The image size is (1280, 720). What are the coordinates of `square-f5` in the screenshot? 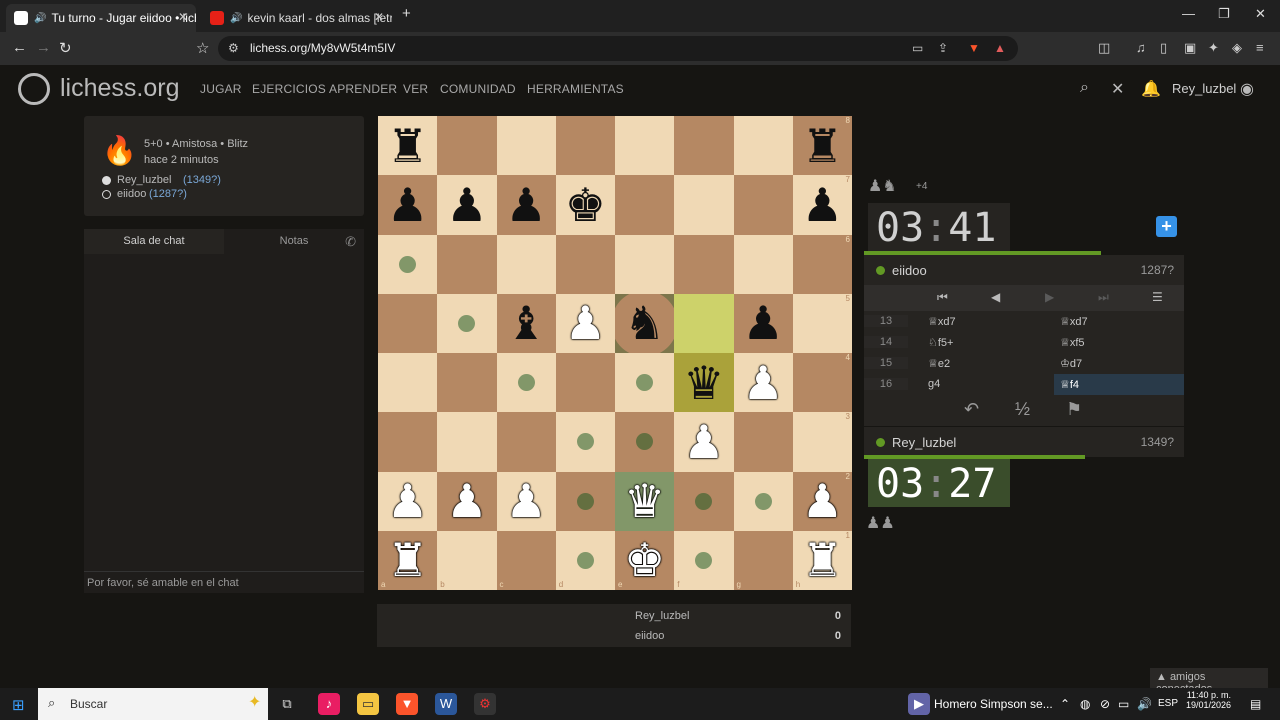 It's located at (704, 323).